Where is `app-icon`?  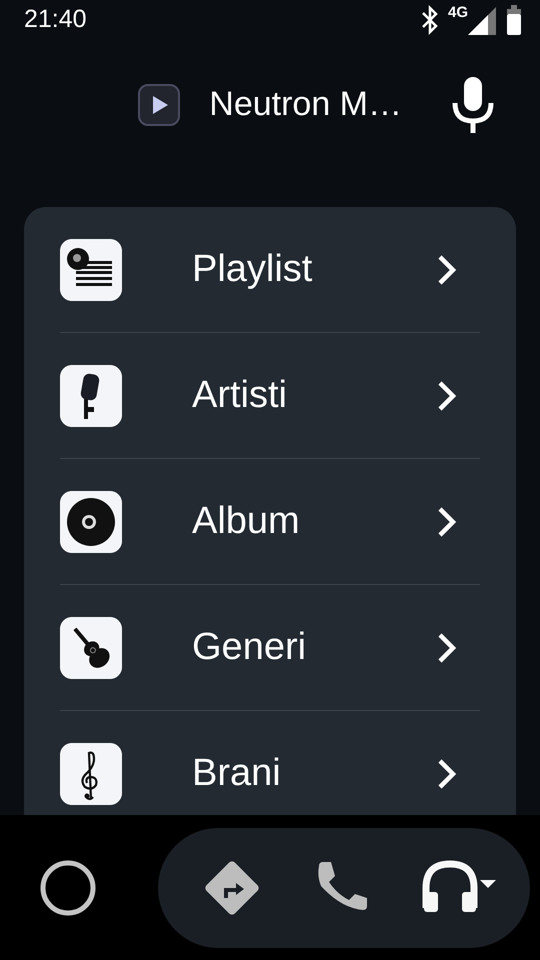
app-icon is located at coordinates (159, 104).